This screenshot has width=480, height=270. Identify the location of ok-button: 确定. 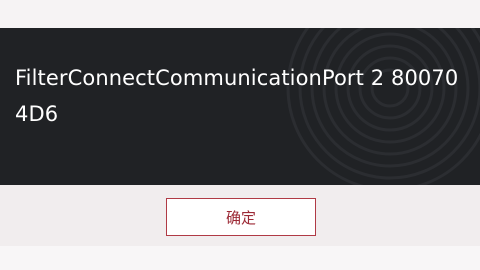
(241, 217).